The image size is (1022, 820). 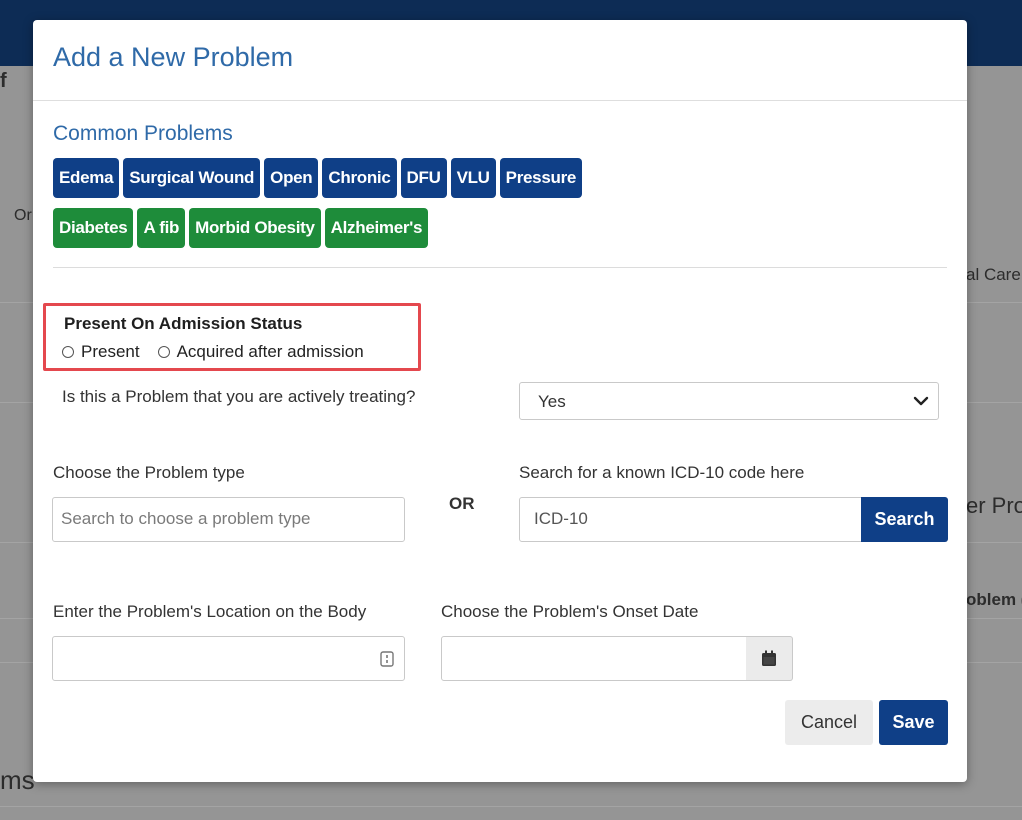 I want to click on chip-alzheimers: Alzheimer's, so click(x=376, y=228).